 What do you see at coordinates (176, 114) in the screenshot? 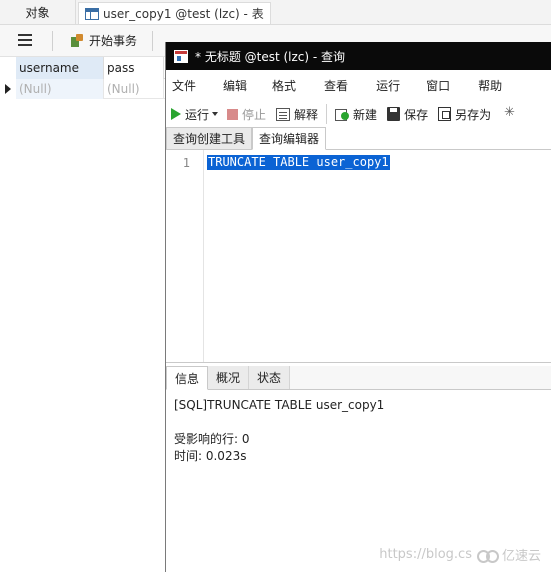
I see `play-icon` at bounding box center [176, 114].